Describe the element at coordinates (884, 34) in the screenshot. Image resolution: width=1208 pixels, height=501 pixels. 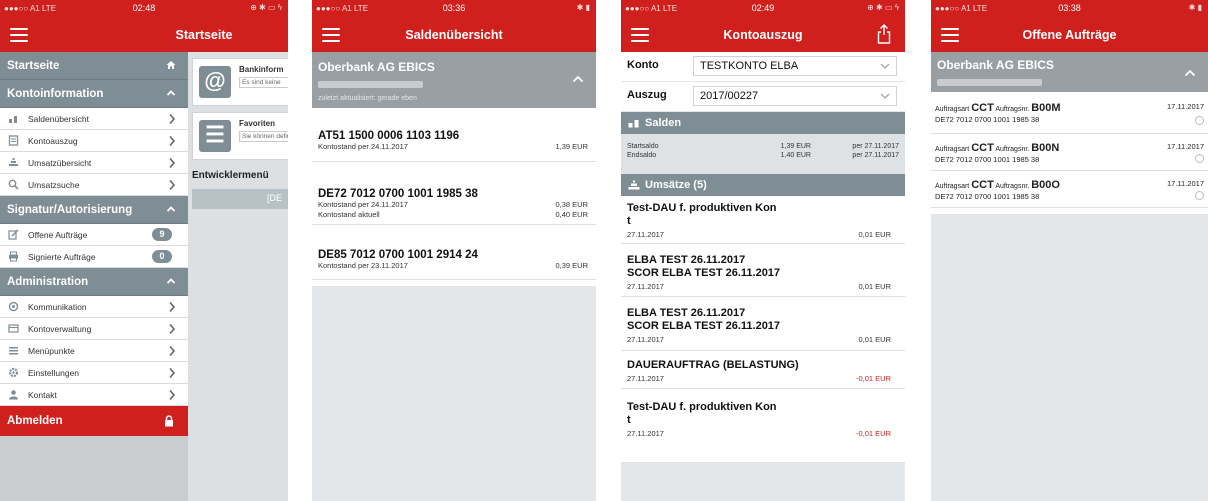
I see `share-icon` at that location.